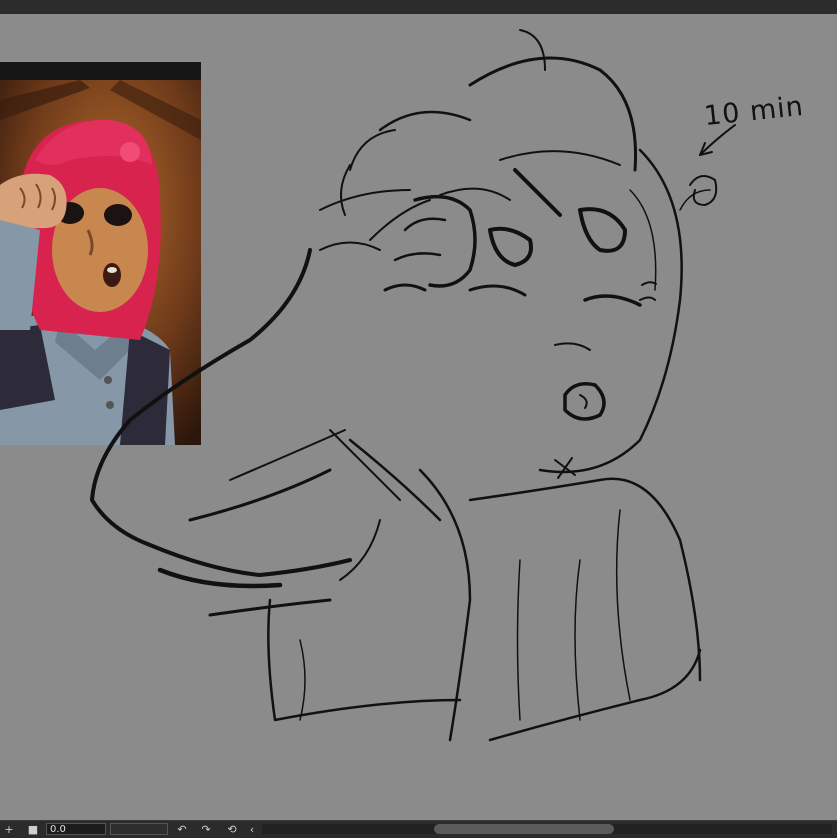 The image size is (837, 838). Describe the element at coordinates (139, 829) in the screenshot. I see `rotation-slider` at that location.